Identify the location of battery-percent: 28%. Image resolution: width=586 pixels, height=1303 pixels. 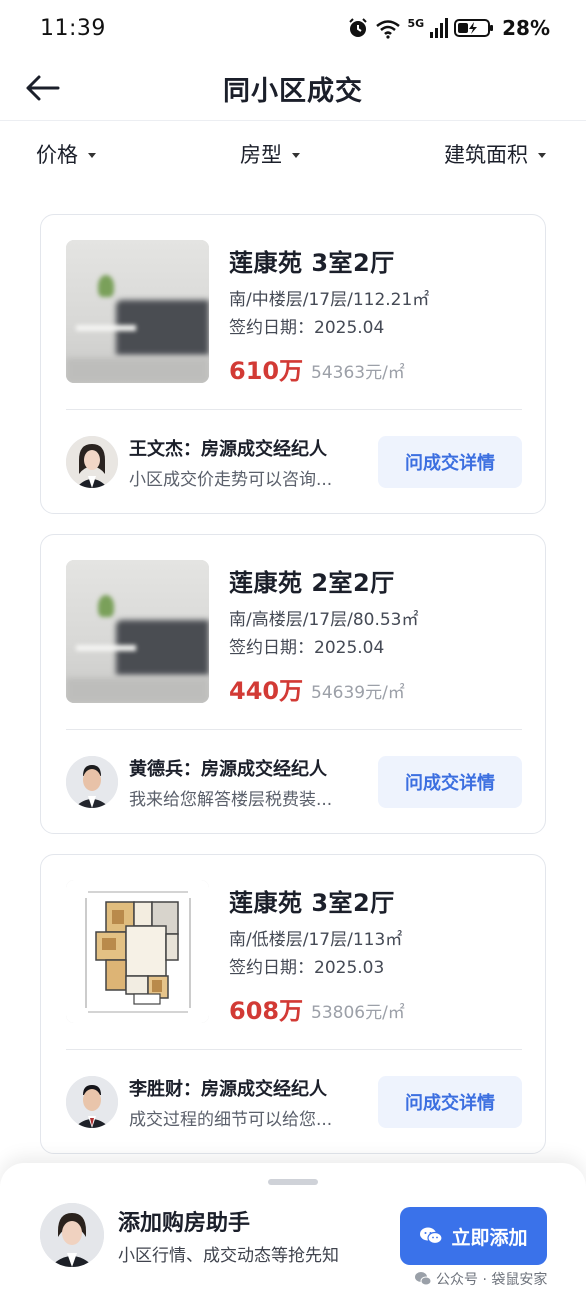
(526, 28).